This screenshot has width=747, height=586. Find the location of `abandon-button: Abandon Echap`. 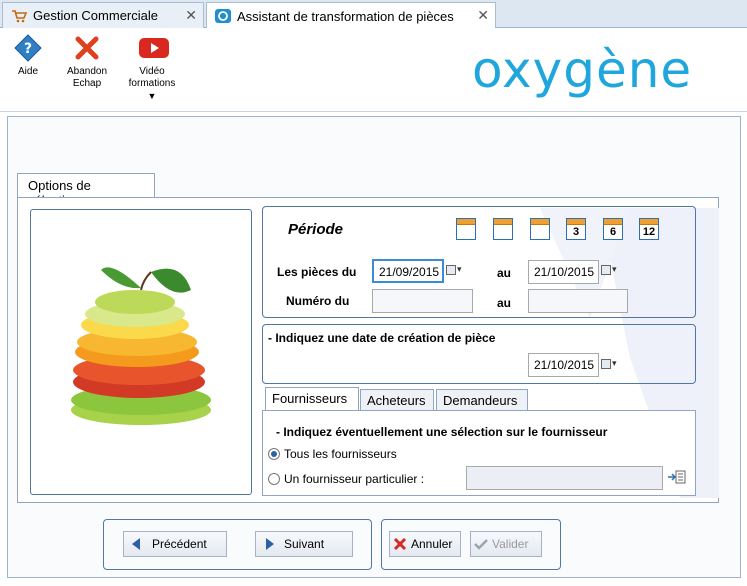

abandon-button: Abandon Echap is located at coordinates (87, 62).